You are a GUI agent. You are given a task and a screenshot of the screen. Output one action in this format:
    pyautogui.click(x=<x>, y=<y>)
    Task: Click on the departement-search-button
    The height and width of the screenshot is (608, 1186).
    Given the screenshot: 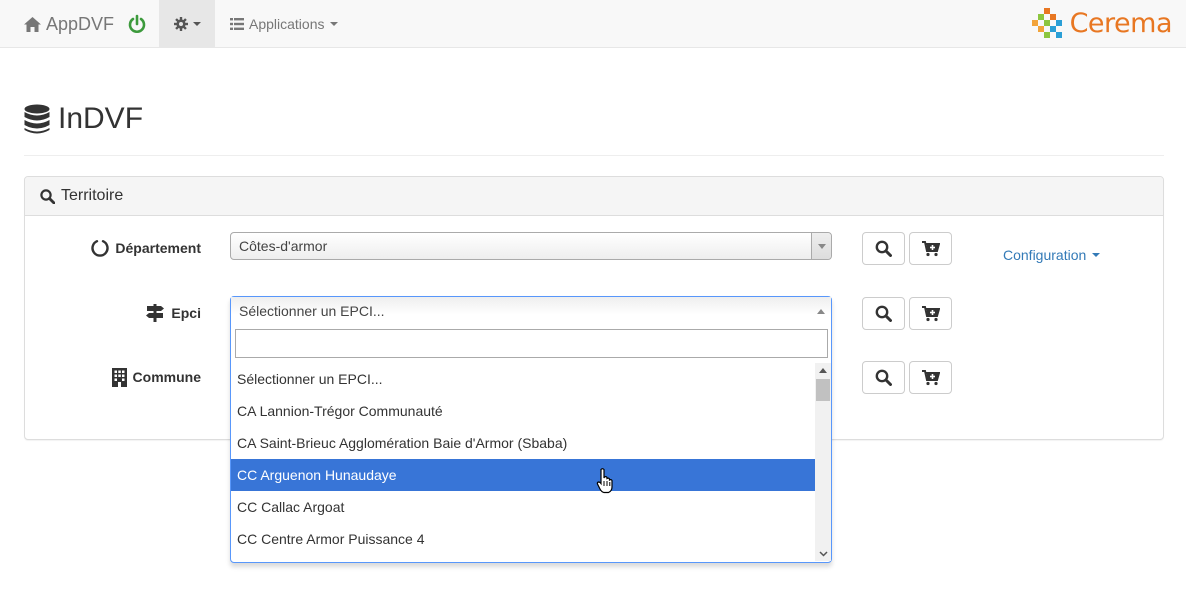 What is the action you would take?
    pyautogui.click(x=883, y=248)
    